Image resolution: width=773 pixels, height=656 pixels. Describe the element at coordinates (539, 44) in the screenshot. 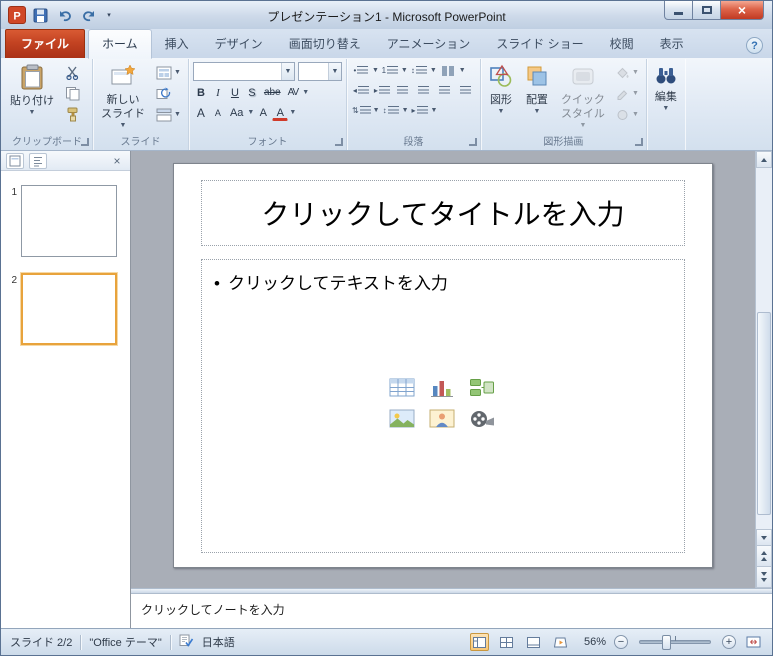

I see `tab-slideshow: スライド ショー` at that location.